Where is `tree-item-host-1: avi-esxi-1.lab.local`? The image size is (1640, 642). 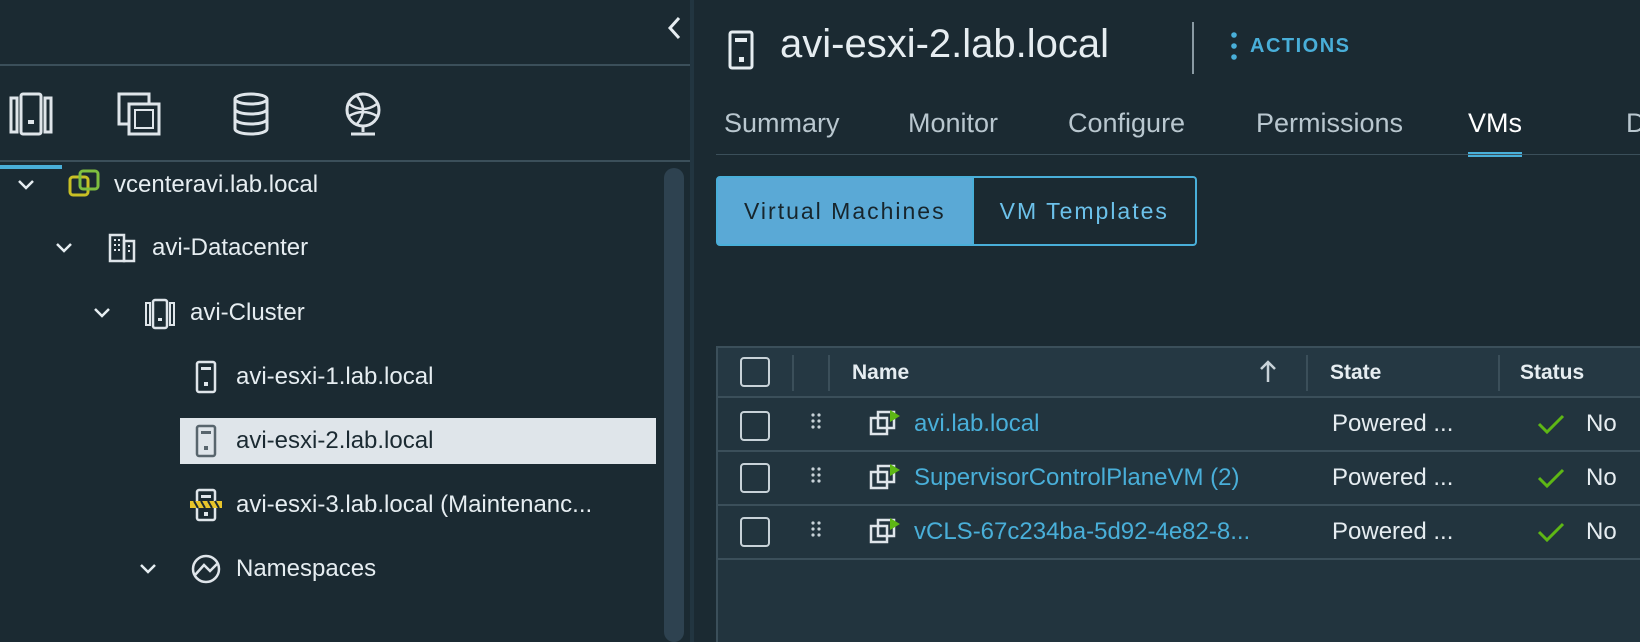 tree-item-host-1: avi-esxi-1.lab.local is located at coordinates (306, 377).